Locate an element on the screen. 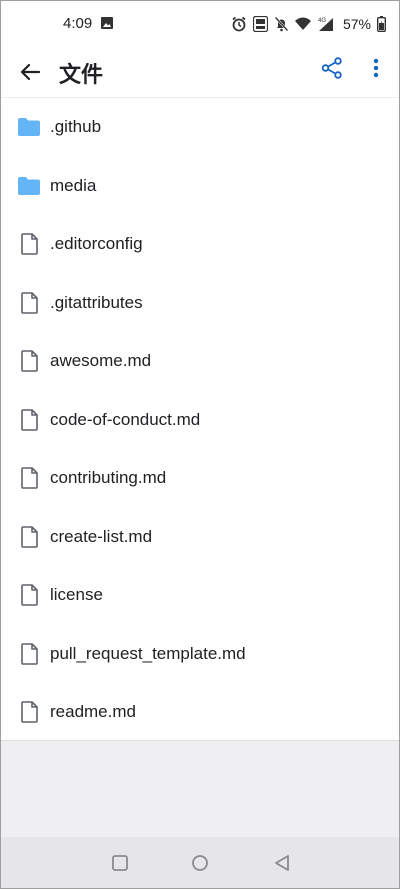 The image size is (400, 889). file-name: pull_request_template.md is located at coordinates (148, 653).